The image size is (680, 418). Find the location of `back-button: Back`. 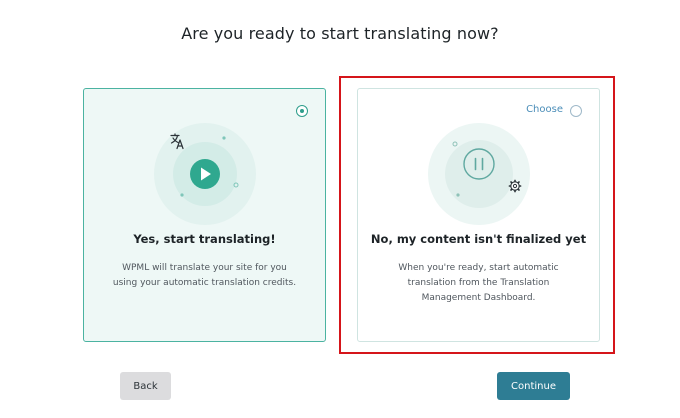

back-button: Back is located at coordinates (145, 386).